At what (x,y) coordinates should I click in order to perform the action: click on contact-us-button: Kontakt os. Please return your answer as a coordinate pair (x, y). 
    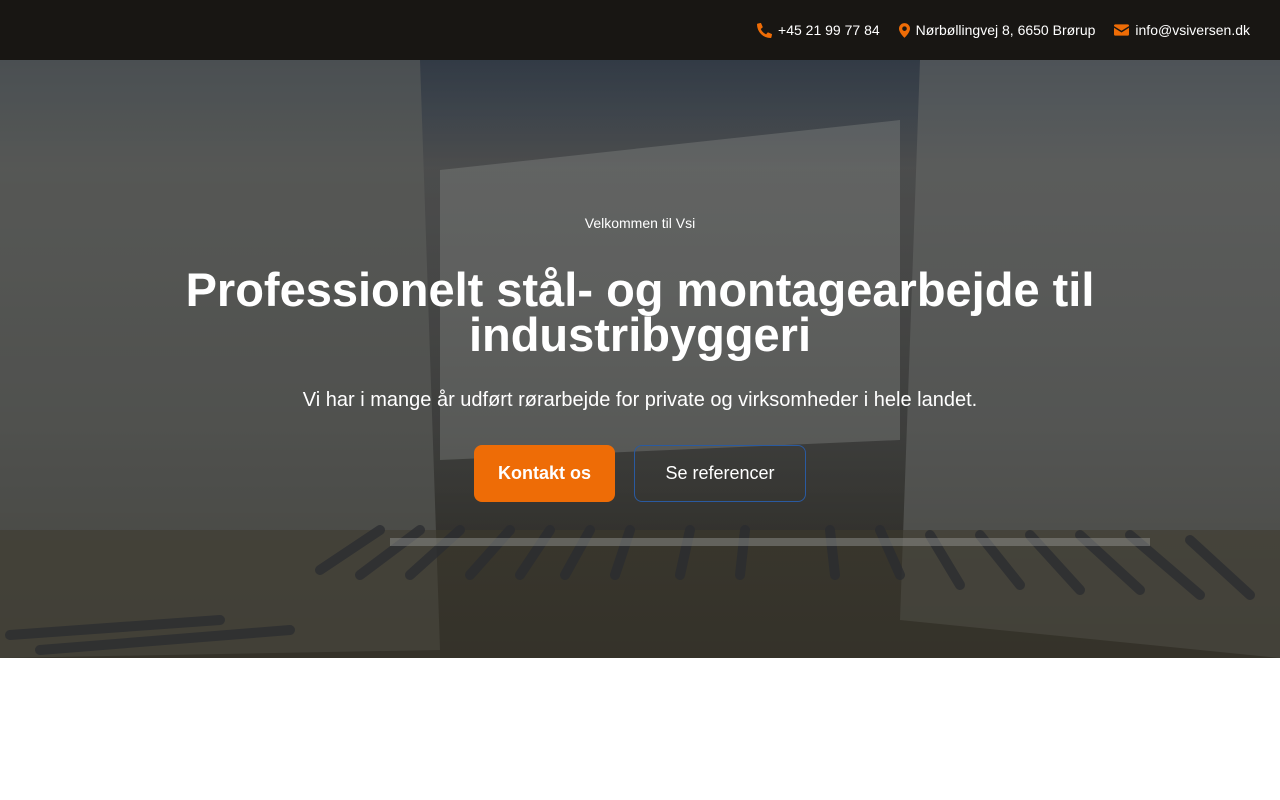
    Looking at the image, I should click on (544, 473).